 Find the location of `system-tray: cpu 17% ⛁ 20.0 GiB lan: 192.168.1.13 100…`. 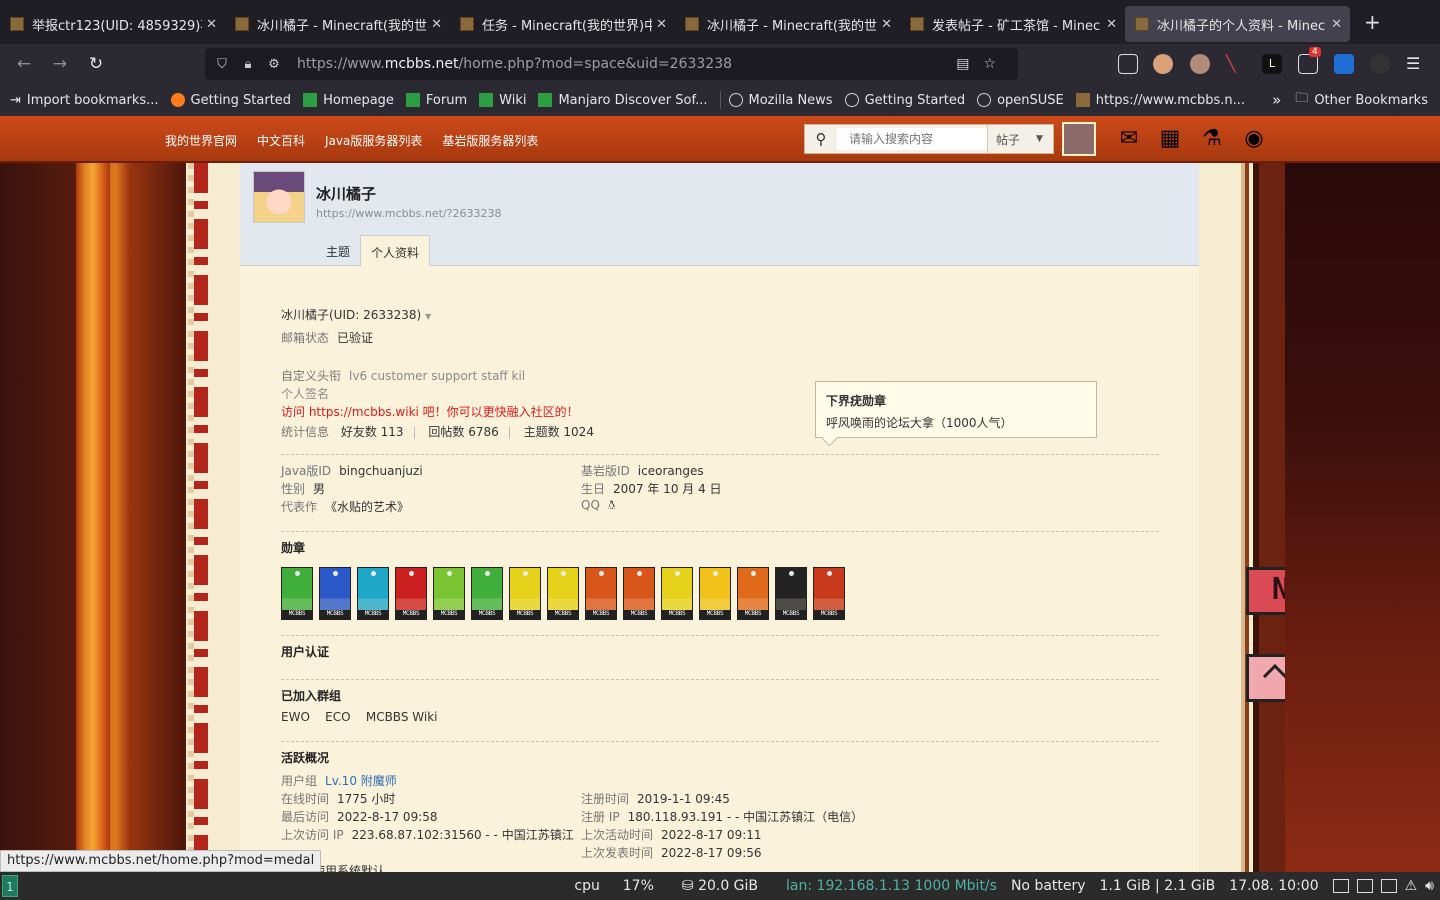

system-tray: cpu 17% ⛁ 20.0 GiB lan: 192.168.1.13 100… is located at coordinates (1007, 886).